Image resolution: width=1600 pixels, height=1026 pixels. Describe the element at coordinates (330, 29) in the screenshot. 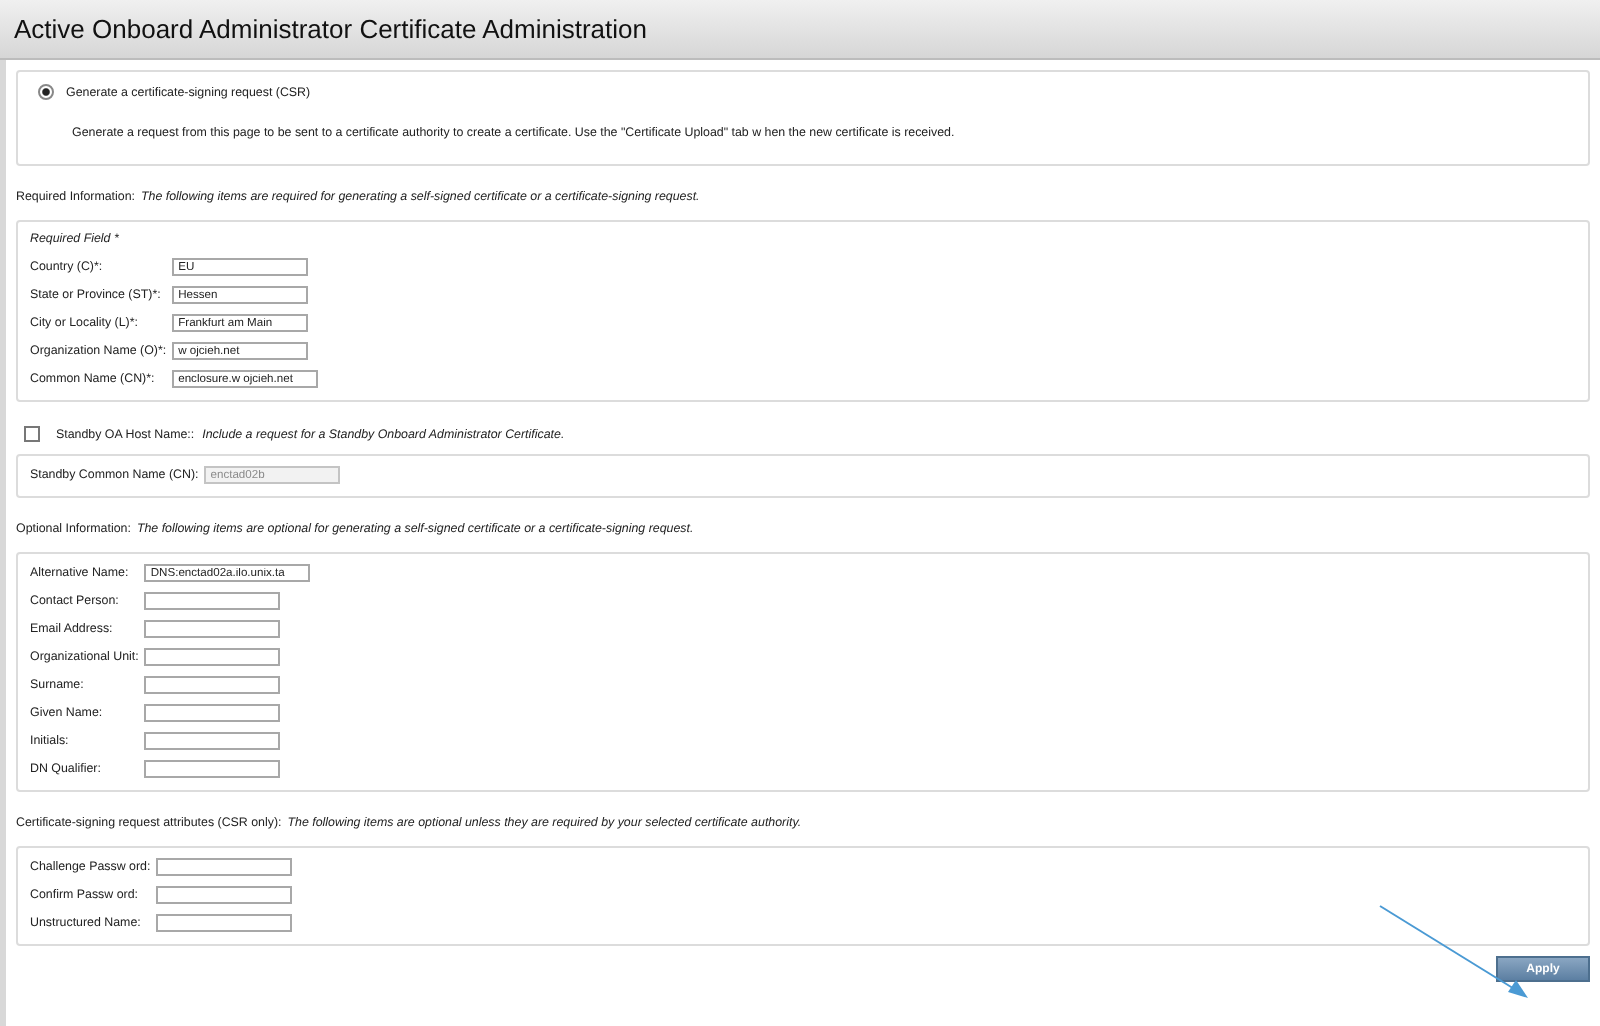

I see `page-title: Active Onboard Administrator Certificate Administration` at that location.